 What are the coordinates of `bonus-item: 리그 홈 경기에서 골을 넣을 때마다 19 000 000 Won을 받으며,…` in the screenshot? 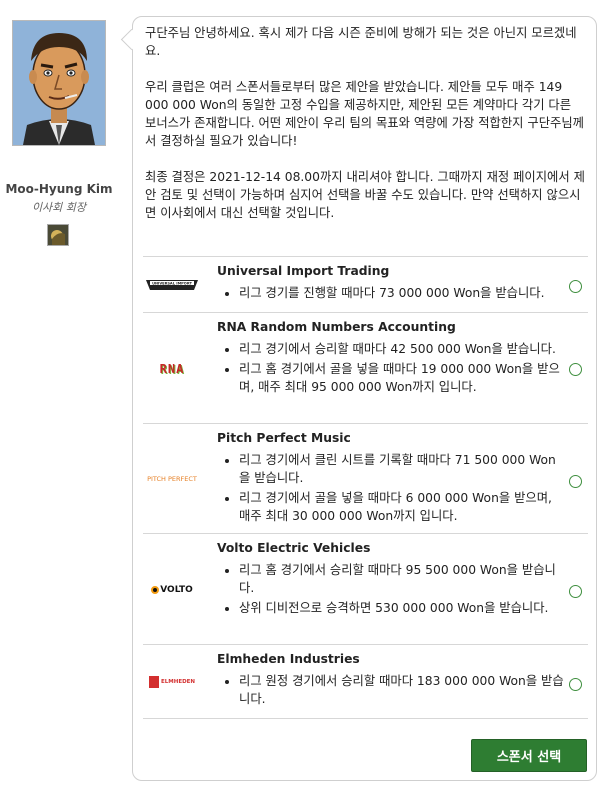 It's located at (403, 378).